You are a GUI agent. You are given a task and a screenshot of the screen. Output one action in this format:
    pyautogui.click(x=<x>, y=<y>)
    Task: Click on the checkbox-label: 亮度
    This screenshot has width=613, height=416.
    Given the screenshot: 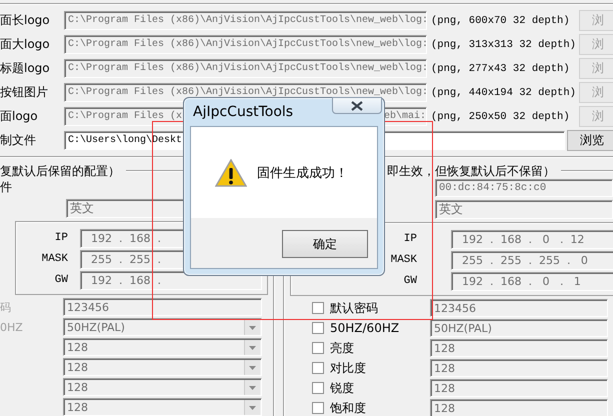 What is the action you would take?
    pyautogui.click(x=342, y=348)
    